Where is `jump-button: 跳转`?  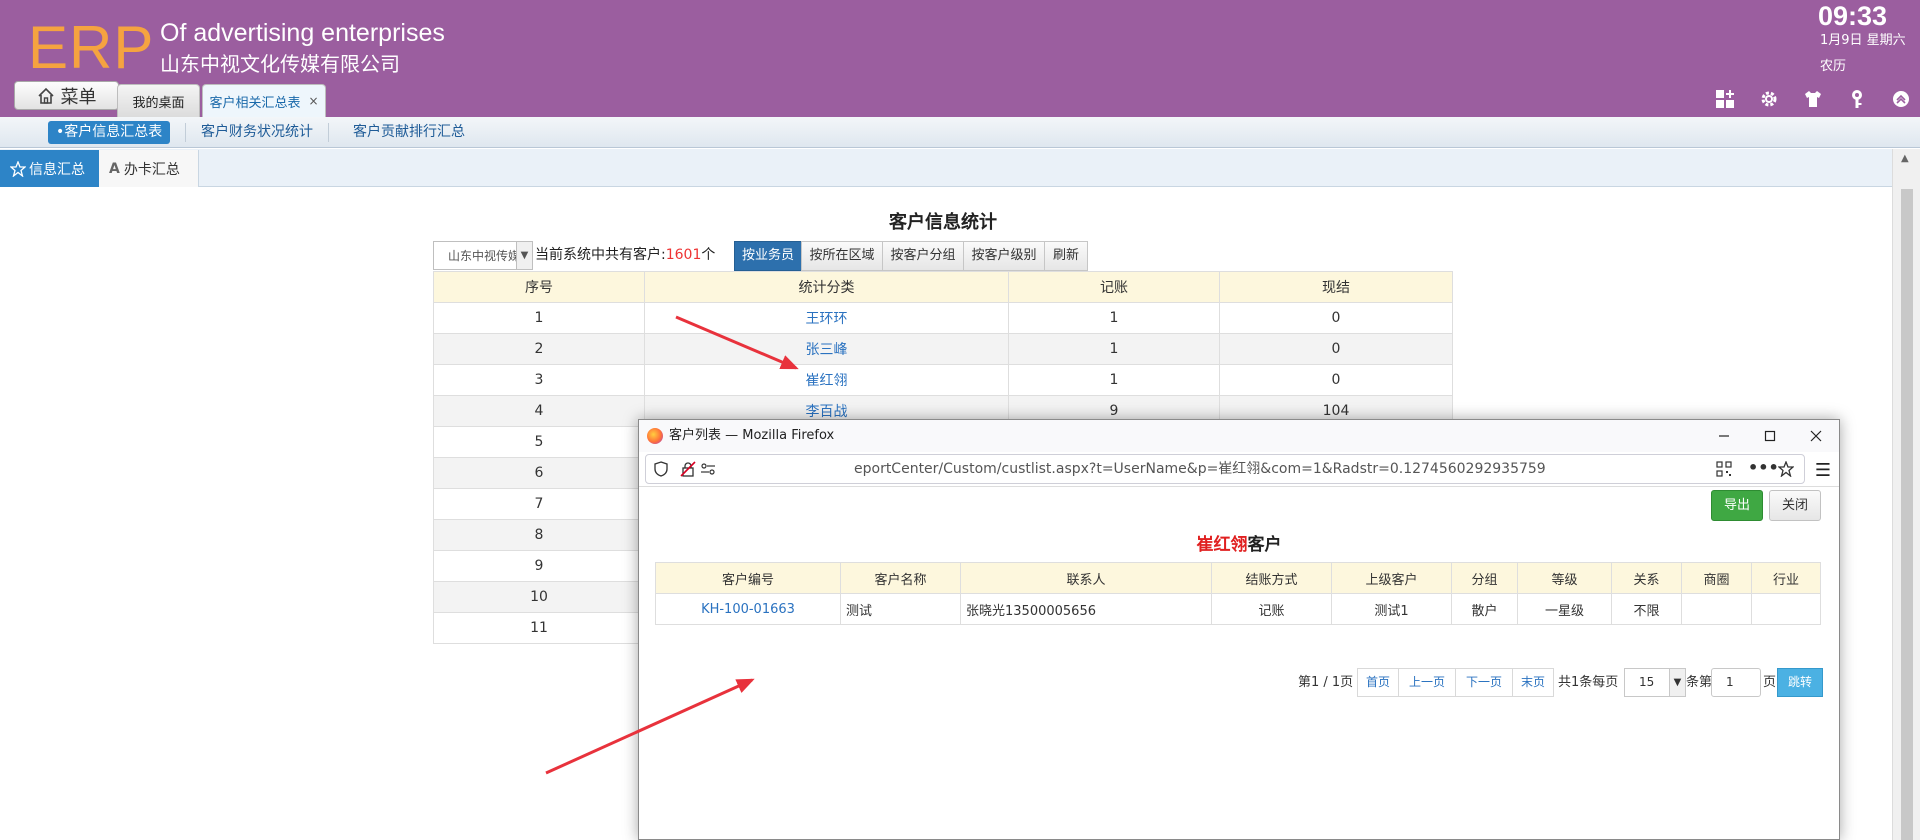 jump-button: 跳转 is located at coordinates (1800, 682).